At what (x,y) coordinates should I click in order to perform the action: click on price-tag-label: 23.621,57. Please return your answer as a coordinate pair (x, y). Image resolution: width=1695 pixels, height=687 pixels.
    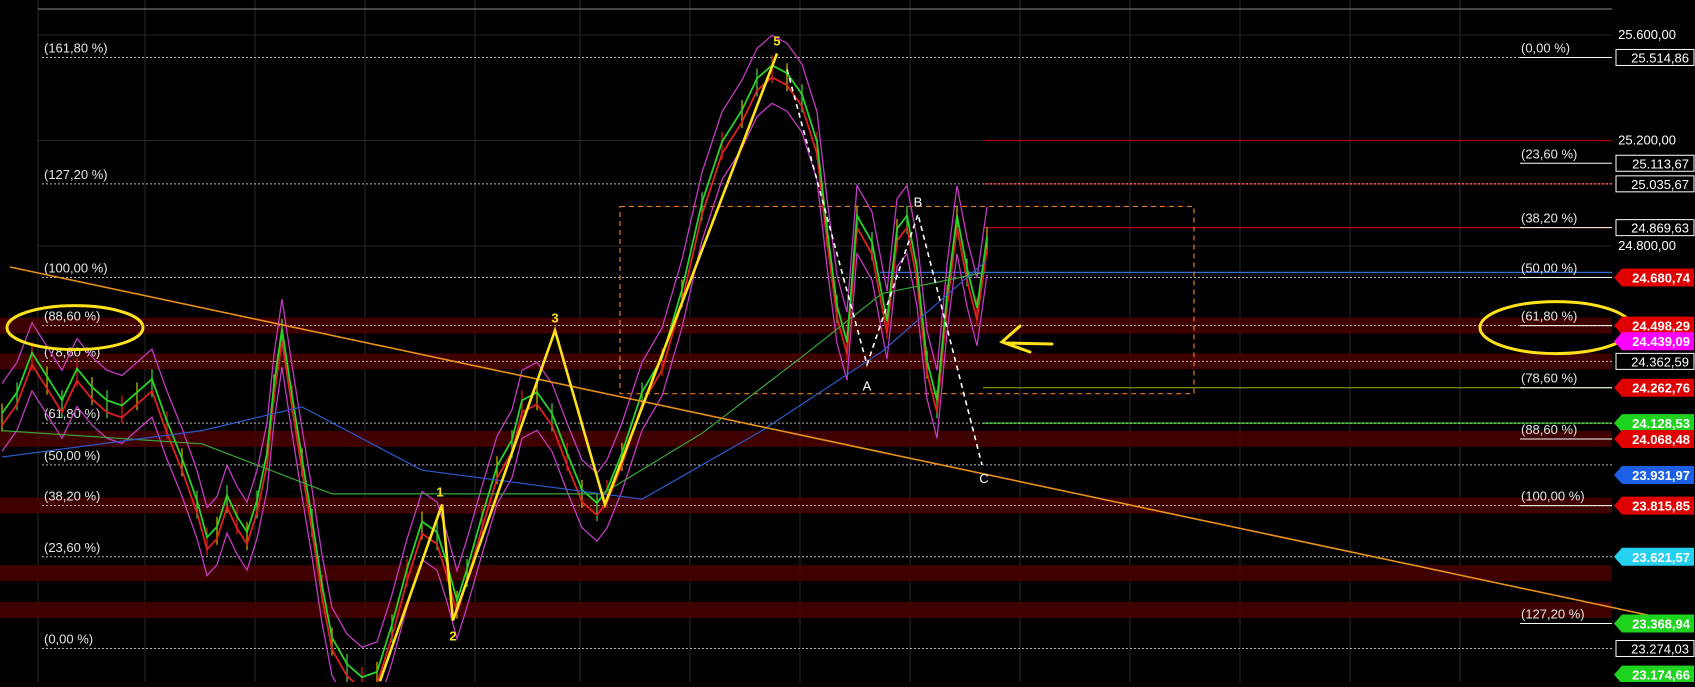
    Looking at the image, I should click on (1661, 557).